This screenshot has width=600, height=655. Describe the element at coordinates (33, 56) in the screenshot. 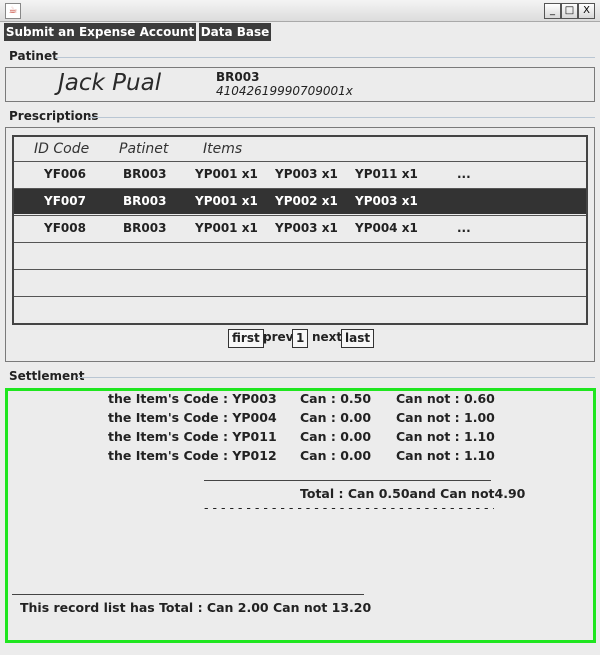

I see `patient-section-title: Patinet` at that location.